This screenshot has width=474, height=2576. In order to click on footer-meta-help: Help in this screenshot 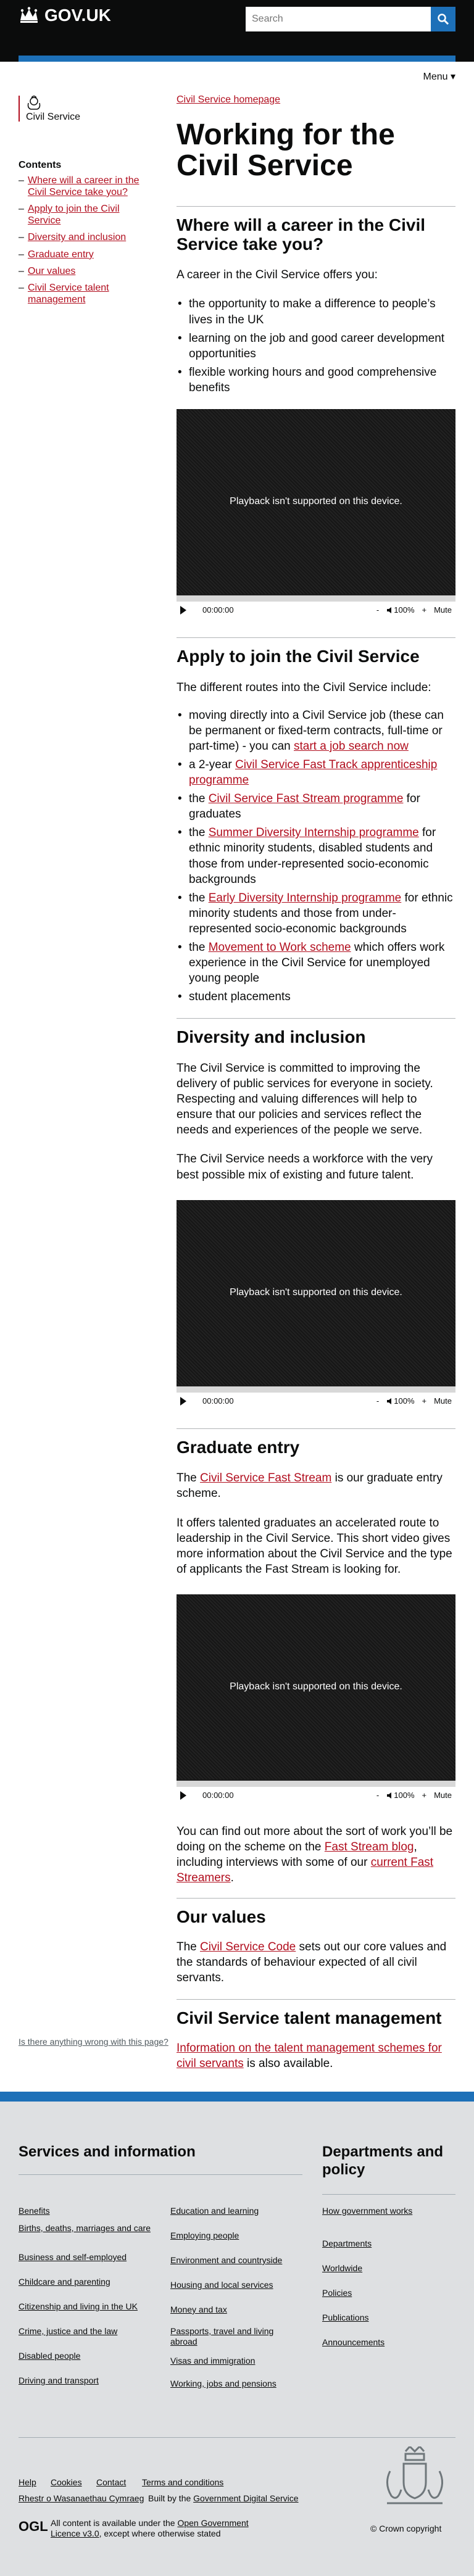, I will do `click(27, 2482)`.